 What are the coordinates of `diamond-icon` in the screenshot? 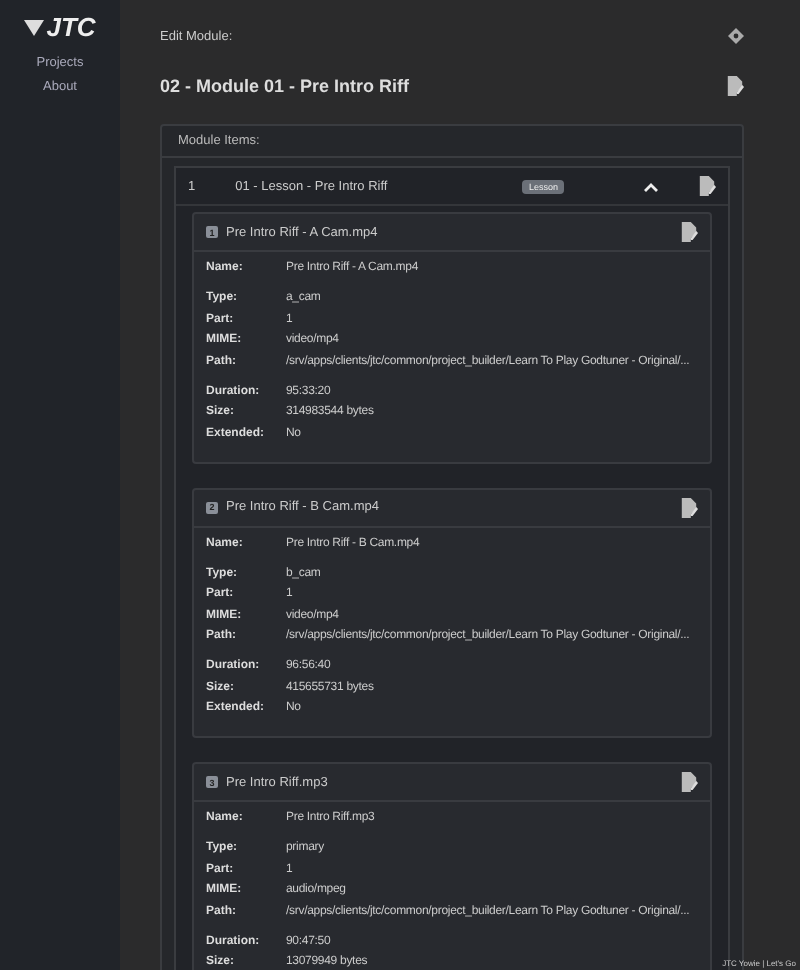 It's located at (736, 36).